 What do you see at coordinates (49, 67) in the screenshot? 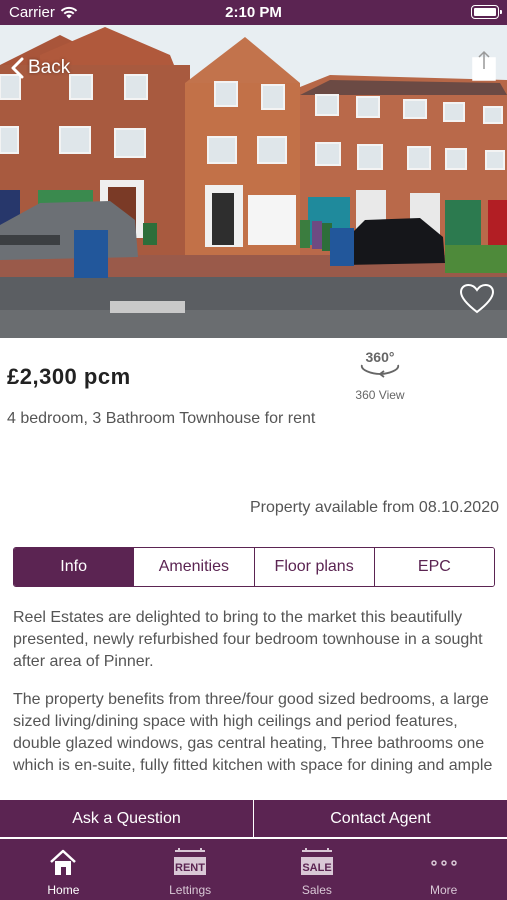
I see `back-label: Back` at bounding box center [49, 67].